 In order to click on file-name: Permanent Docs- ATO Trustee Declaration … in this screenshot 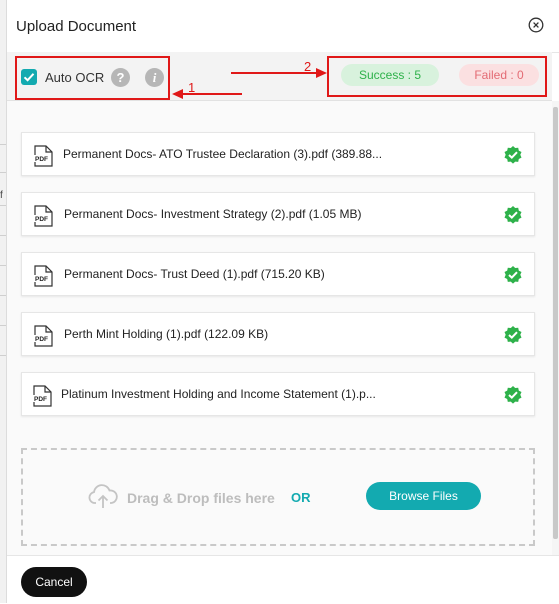, I will do `click(223, 154)`.